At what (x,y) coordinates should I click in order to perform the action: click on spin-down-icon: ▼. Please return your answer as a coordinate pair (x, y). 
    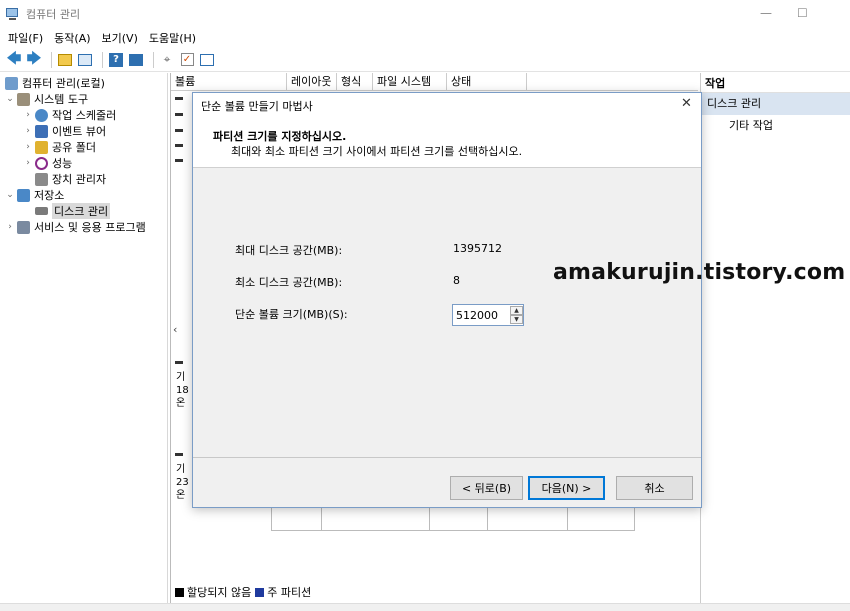
    Looking at the image, I should click on (516, 319).